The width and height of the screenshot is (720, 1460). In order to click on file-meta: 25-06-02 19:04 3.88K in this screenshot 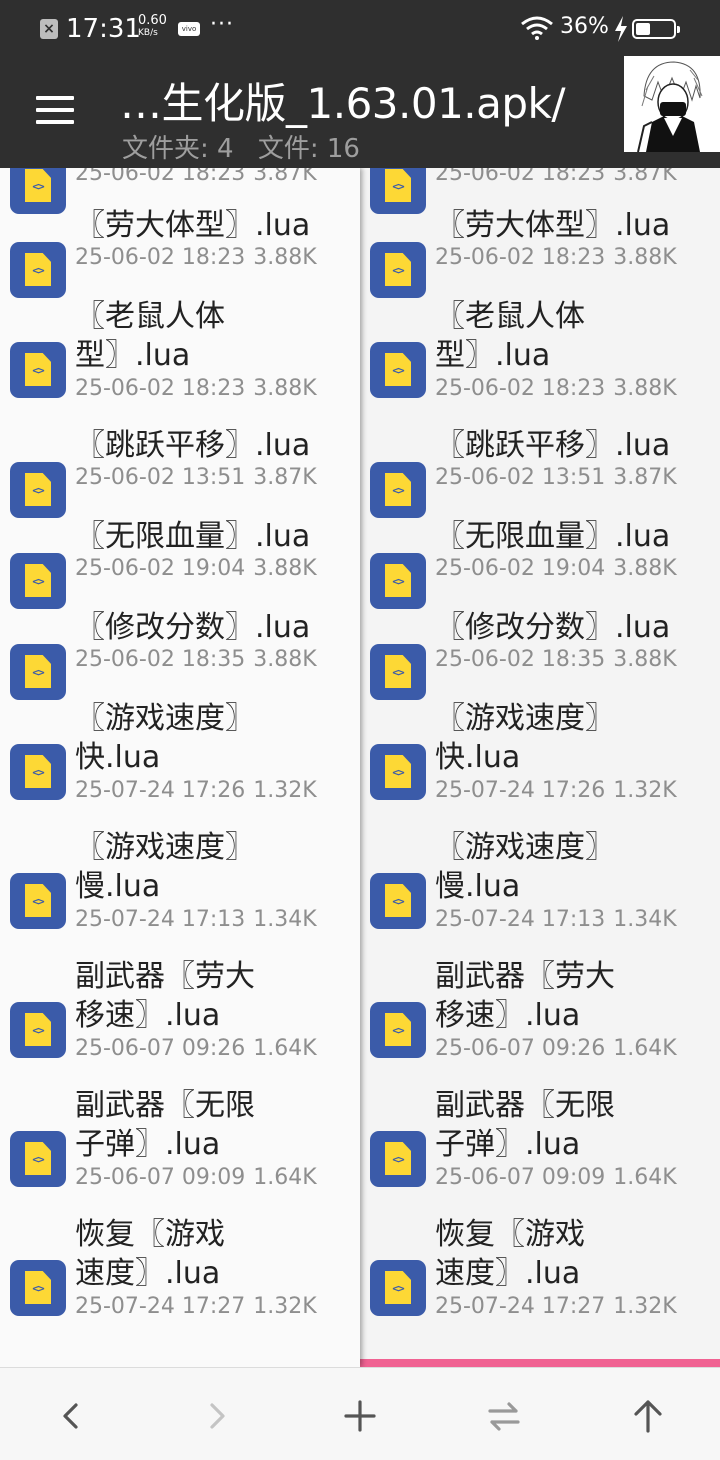, I will do `click(556, 568)`.